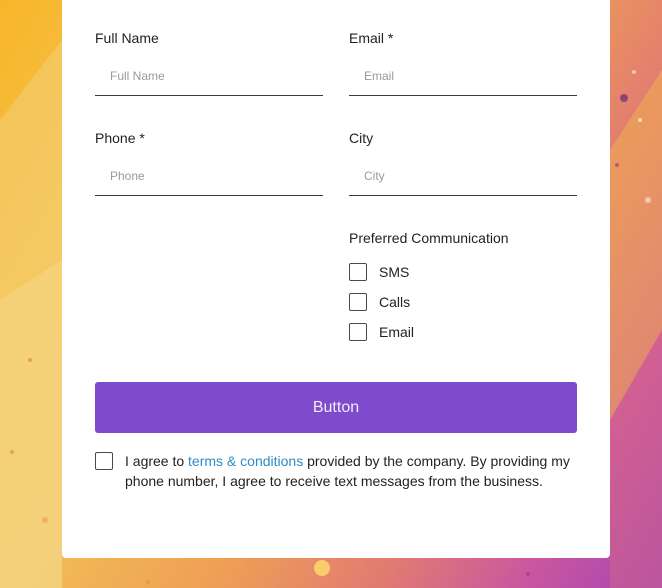 The height and width of the screenshot is (588, 662). Describe the element at coordinates (394, 272) in the screenshot. I see `sms-label: SMS` at that location.